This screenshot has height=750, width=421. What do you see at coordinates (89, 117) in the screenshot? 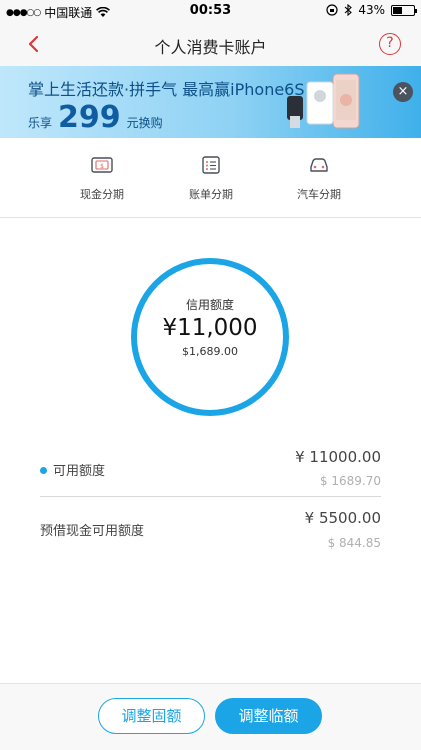
I see `banner-number: 299` at bounding box center [89, 117].